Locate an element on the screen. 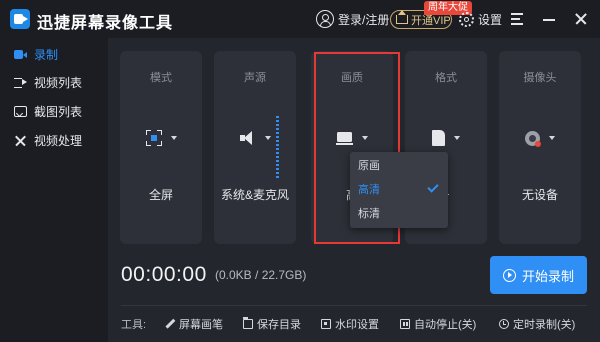 This screenshot has width=600, height=342. close-icon is located at coordinates (581, 19).